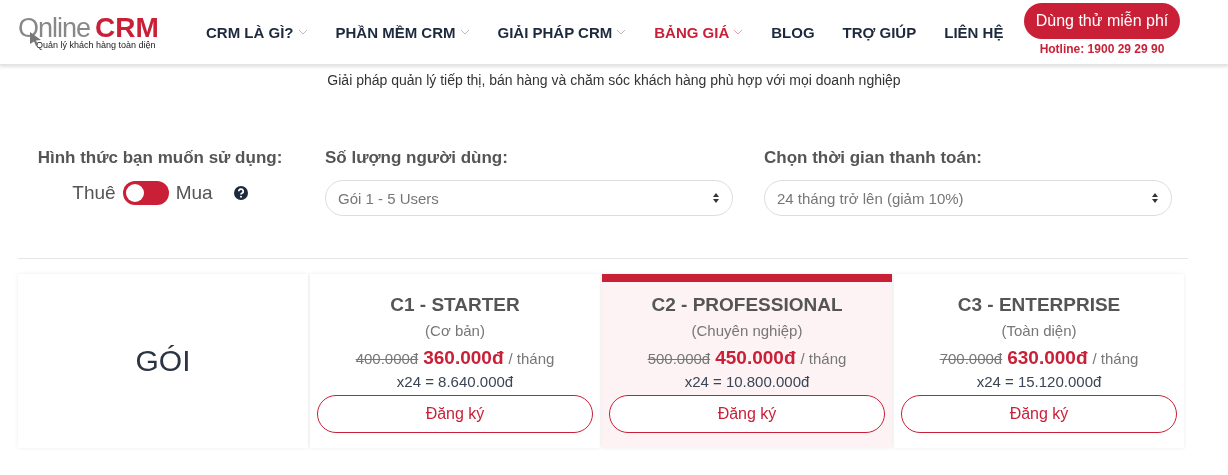  I want to click on plan-price: 360.000đ, so click(463, 358).